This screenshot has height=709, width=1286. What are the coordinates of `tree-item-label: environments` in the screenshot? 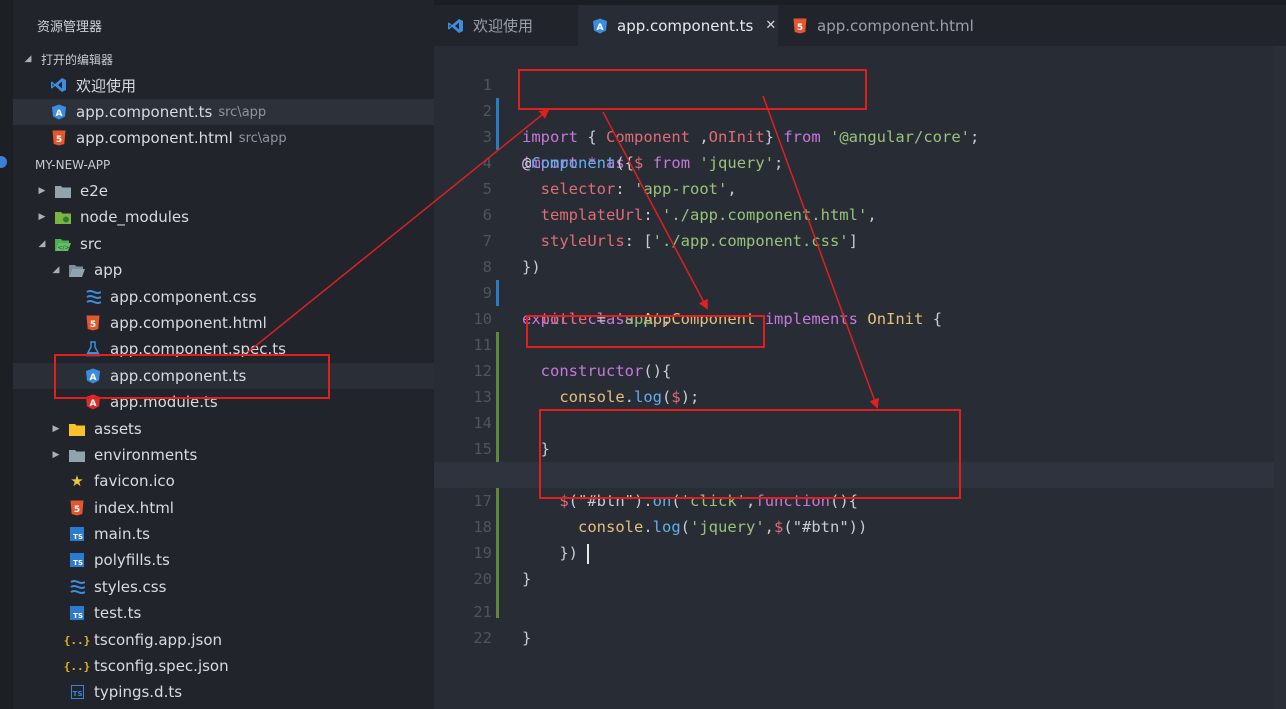 It's located at (146, 455).